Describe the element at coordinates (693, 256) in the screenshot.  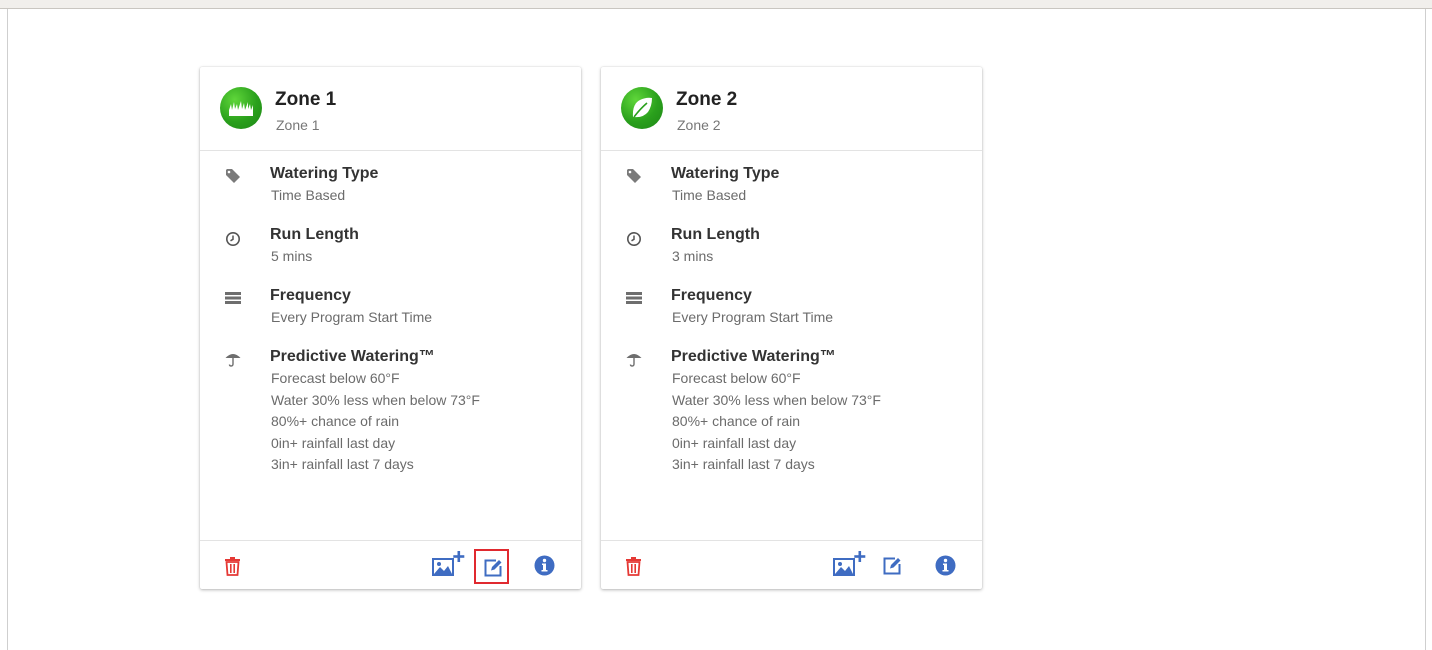
I see `item-value: 3 mins` at that location.